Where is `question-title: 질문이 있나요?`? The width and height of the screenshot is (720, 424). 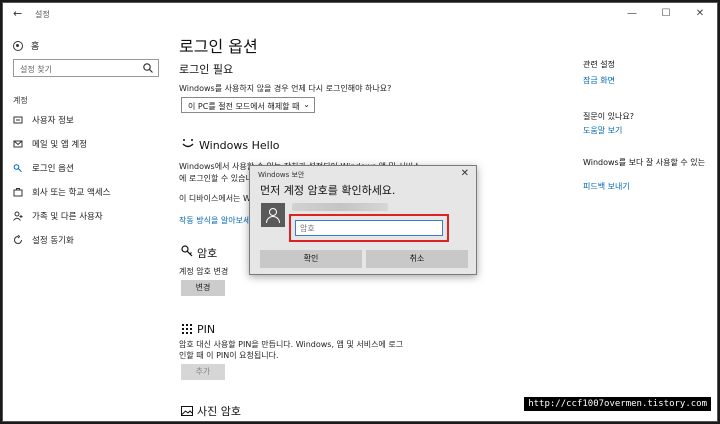 question-title: 질문이 있나요? is located at coordinates (608, 116).